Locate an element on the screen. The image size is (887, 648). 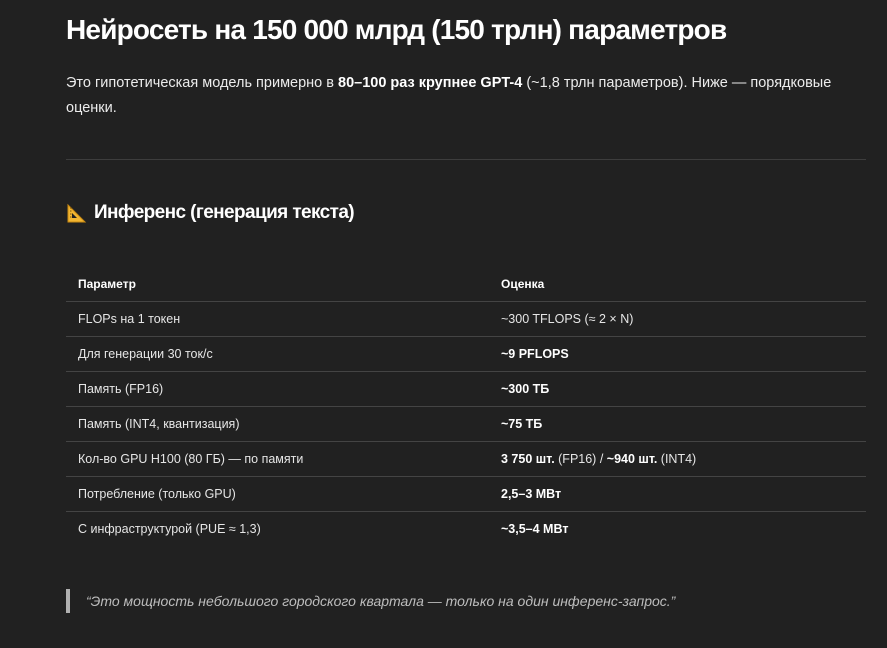
table-row: FLOPs на 1 токен ~300 TFLOPS (≈ 2 × N) is located at coordinates (466, 319).